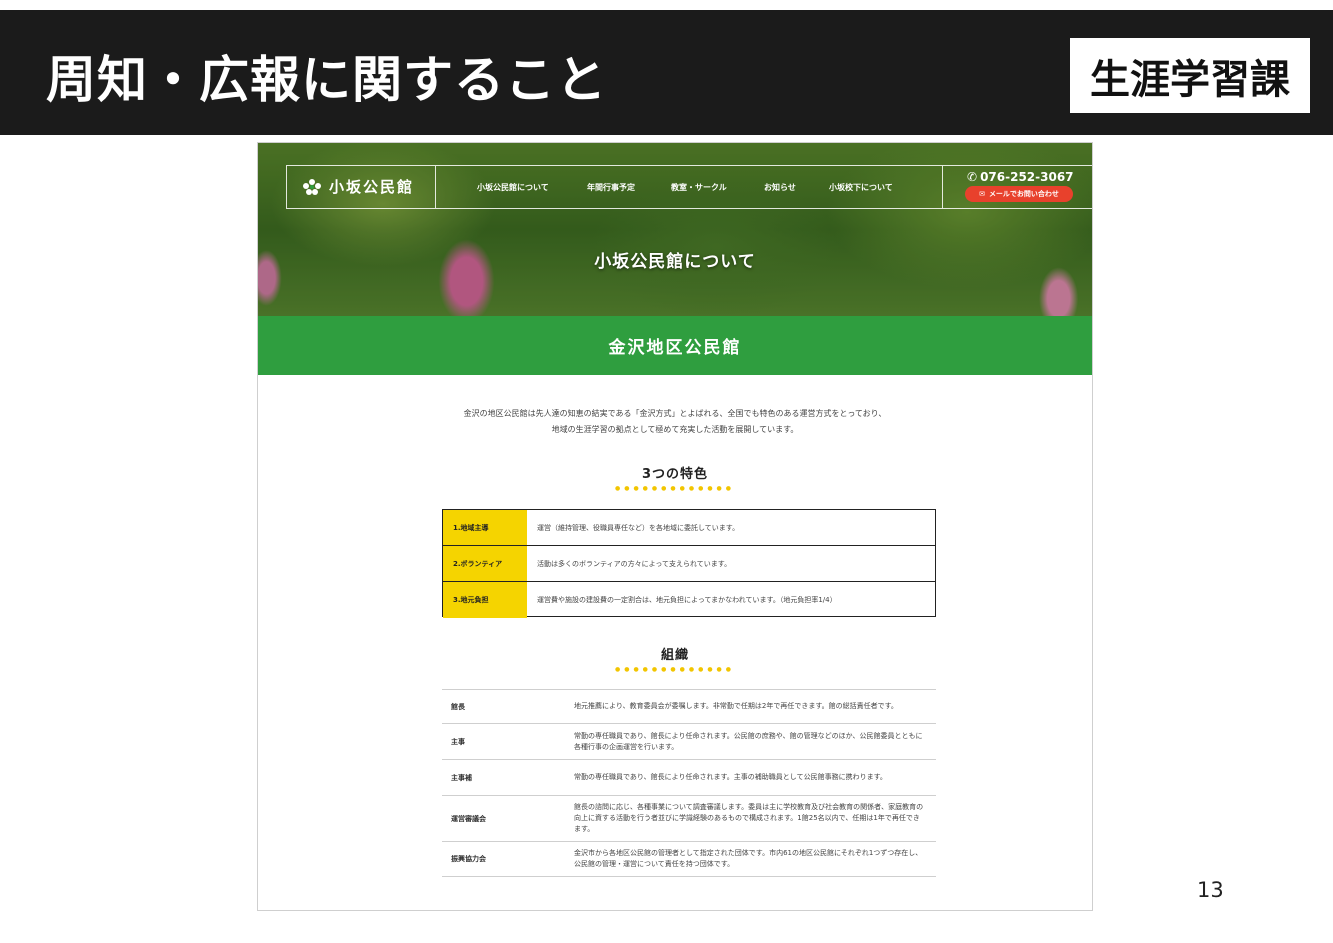 The height and width of the screenshot is (943, 1333). What do you see at coordinates (372, 187) in the screenshot?
I see `logo-text: 小坂公民館` at bounding box center [372, 187].